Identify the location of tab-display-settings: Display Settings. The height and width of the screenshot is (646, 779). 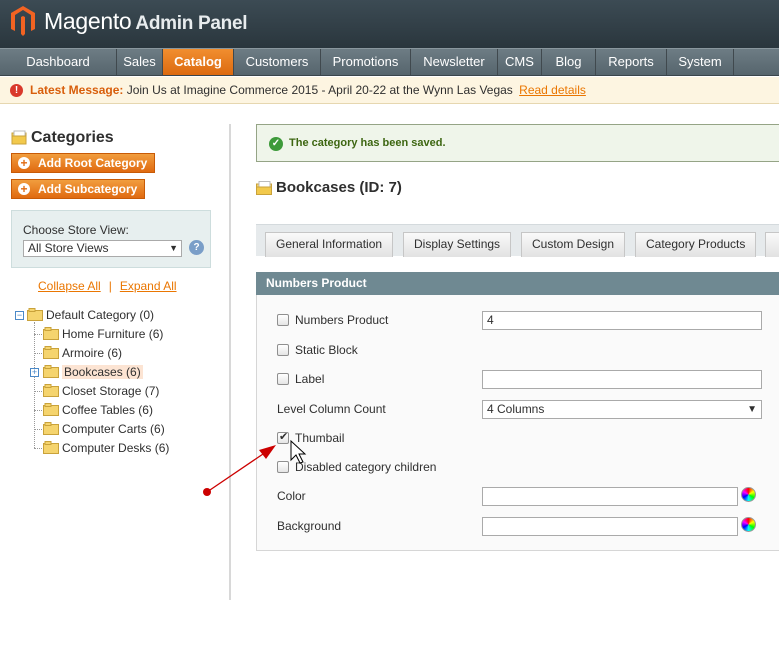
(457, 244).